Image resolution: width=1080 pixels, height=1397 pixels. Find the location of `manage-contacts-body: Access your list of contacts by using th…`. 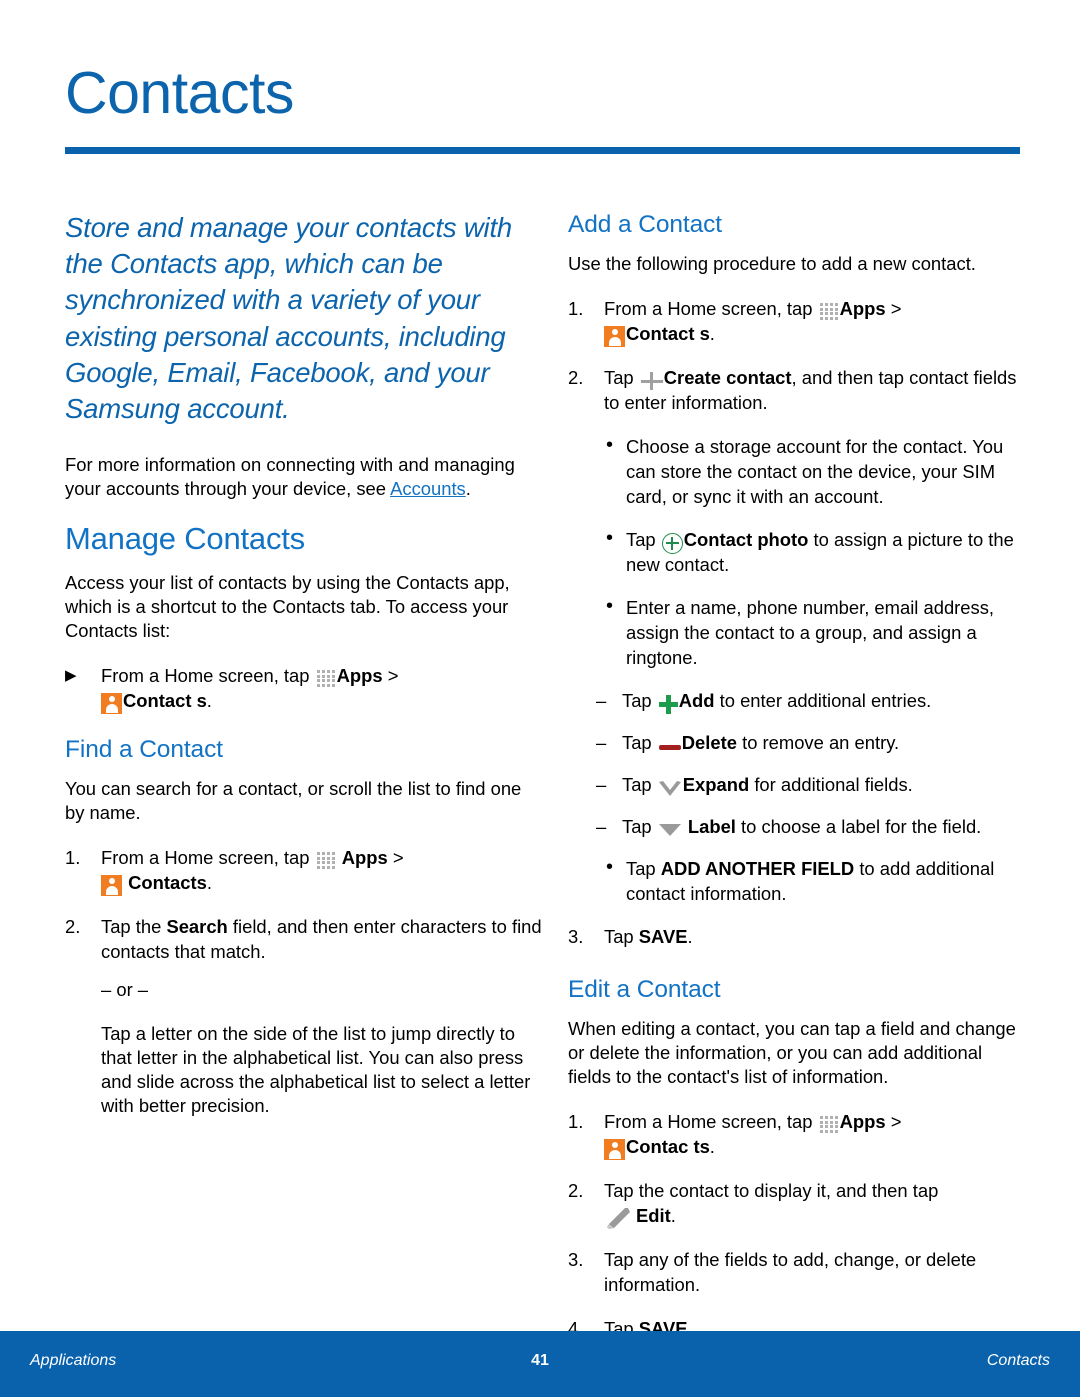

manage-contacts-body: Access your list of contacts by using th… is located at coordinates (287, 607).